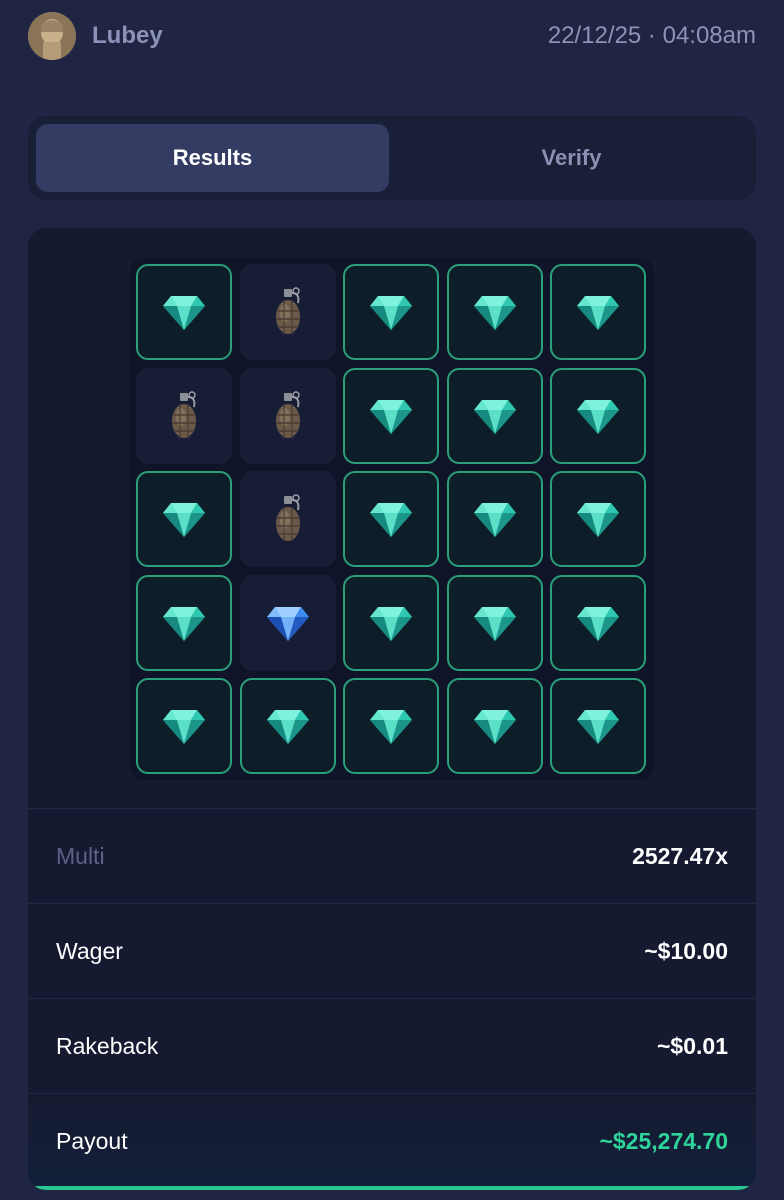 The image size is (784, 1200). What do you see at coordinates (392, 1141) in the screenshot?
I see `stat-row-payout: Payout ~$25,274.70` at bounding box center [392, 1141].